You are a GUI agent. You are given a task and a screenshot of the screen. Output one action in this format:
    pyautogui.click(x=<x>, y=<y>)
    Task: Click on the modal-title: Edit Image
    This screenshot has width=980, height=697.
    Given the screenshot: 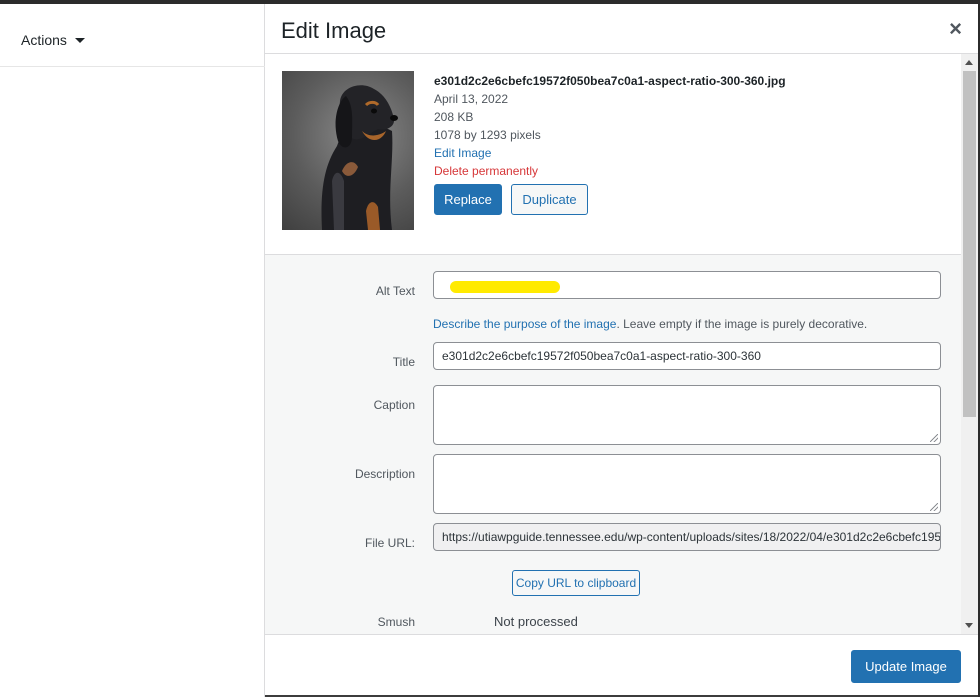 What is the action you would take?
    pyautogui.click(x=334, y=30)
    